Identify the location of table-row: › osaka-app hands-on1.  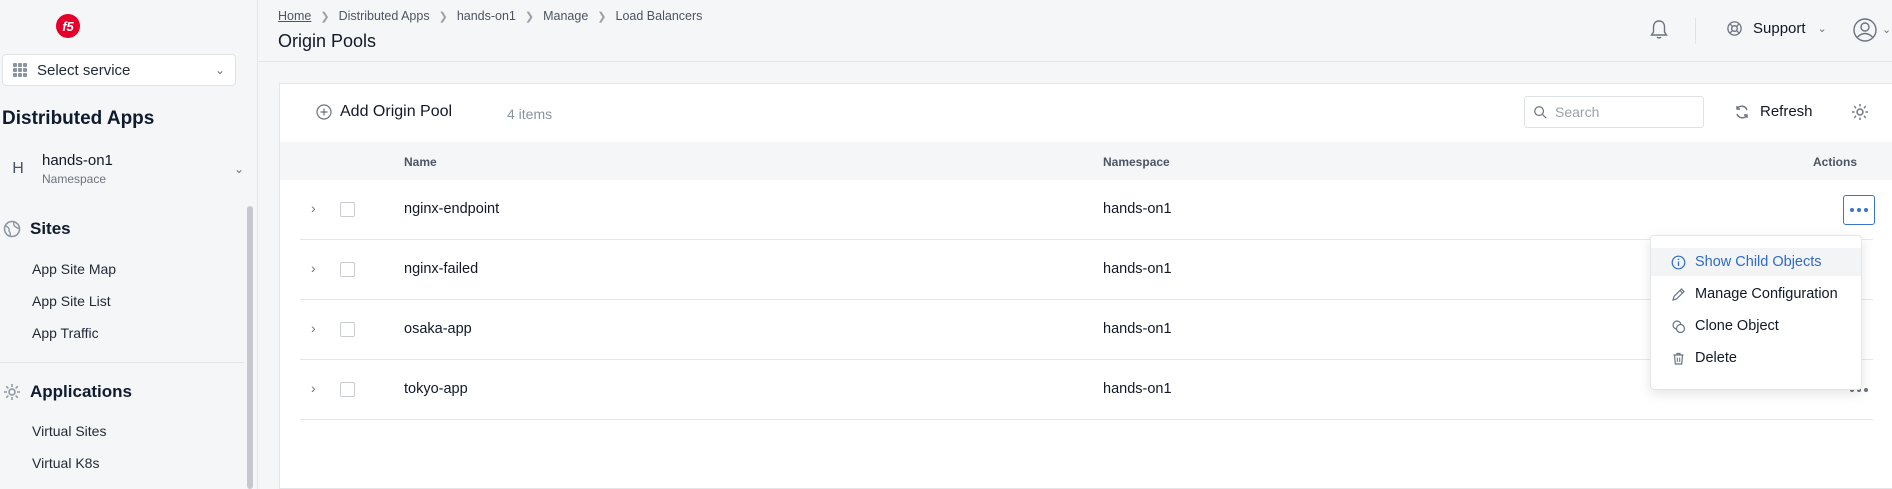
(1086, 330).